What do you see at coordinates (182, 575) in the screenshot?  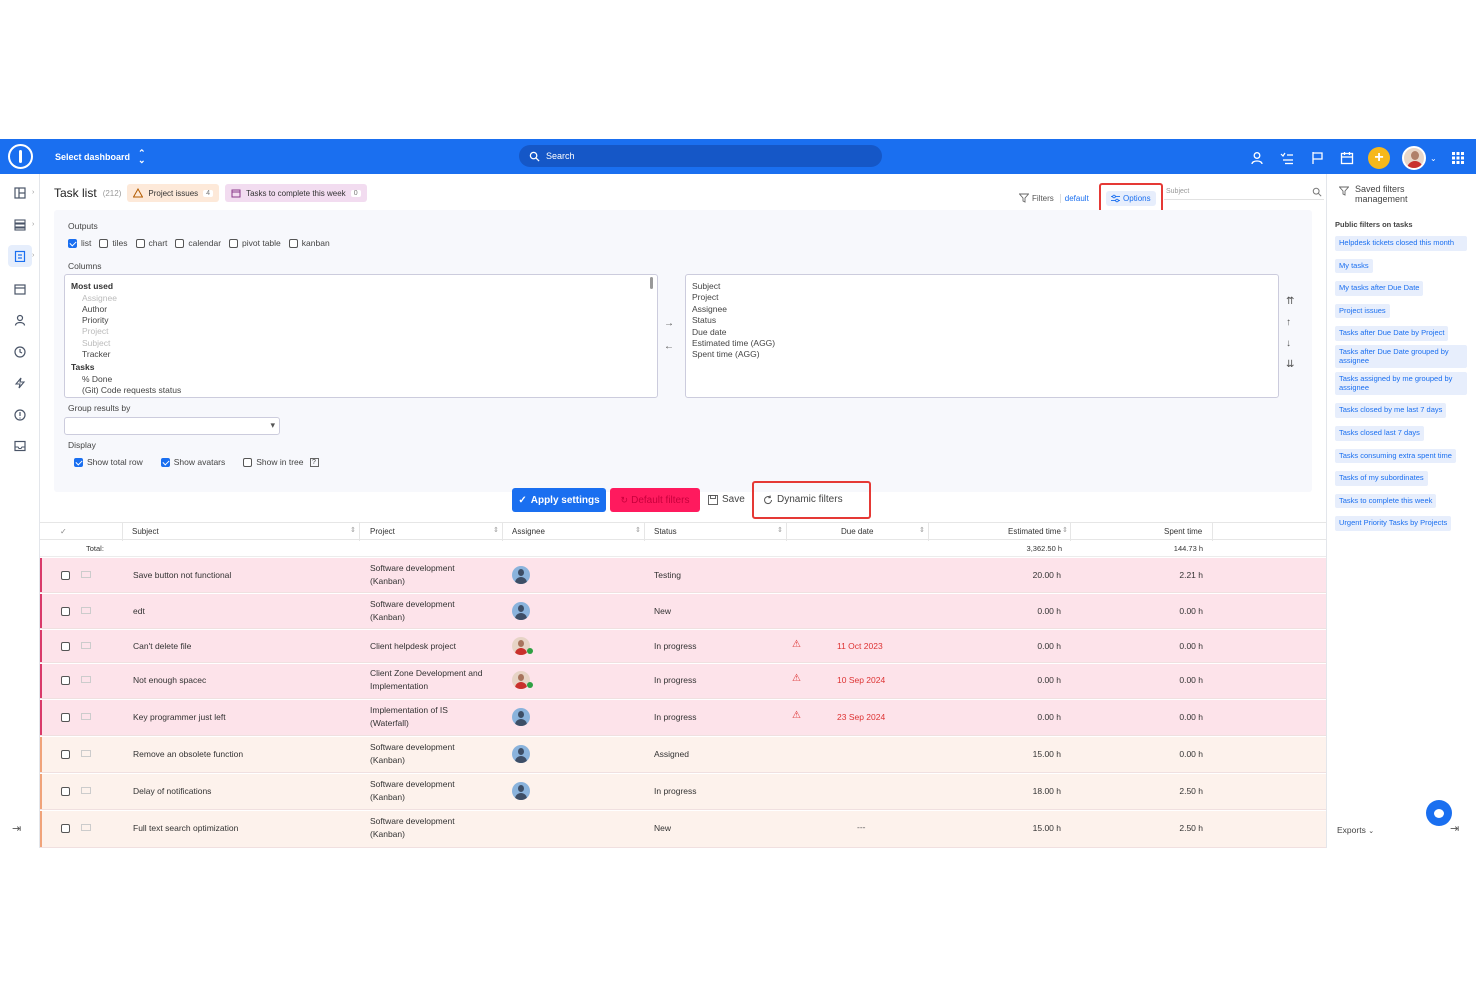 I see `row-subject: Save button not functional` at bounding box center [182, 575].